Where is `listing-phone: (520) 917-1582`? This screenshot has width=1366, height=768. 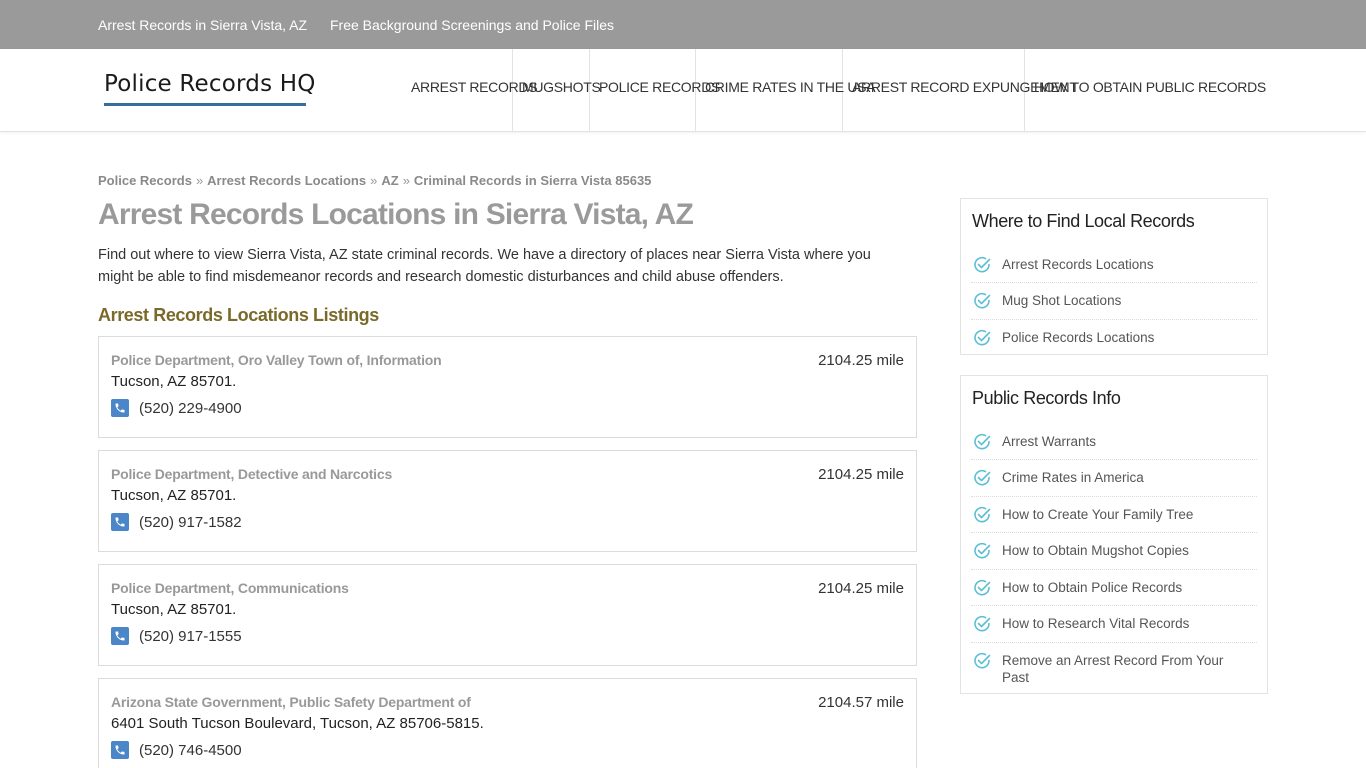 listing-phone: (520) 917-1582 is located at coordinates (190, 522).